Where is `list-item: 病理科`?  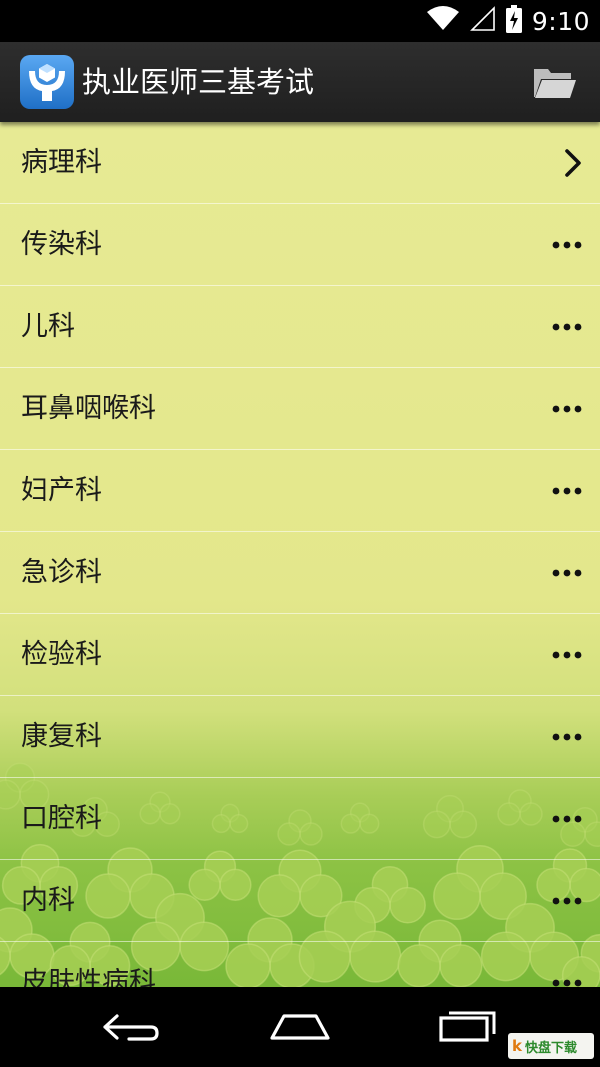 list-item: 病理科 is located at coordinates (300, 163).